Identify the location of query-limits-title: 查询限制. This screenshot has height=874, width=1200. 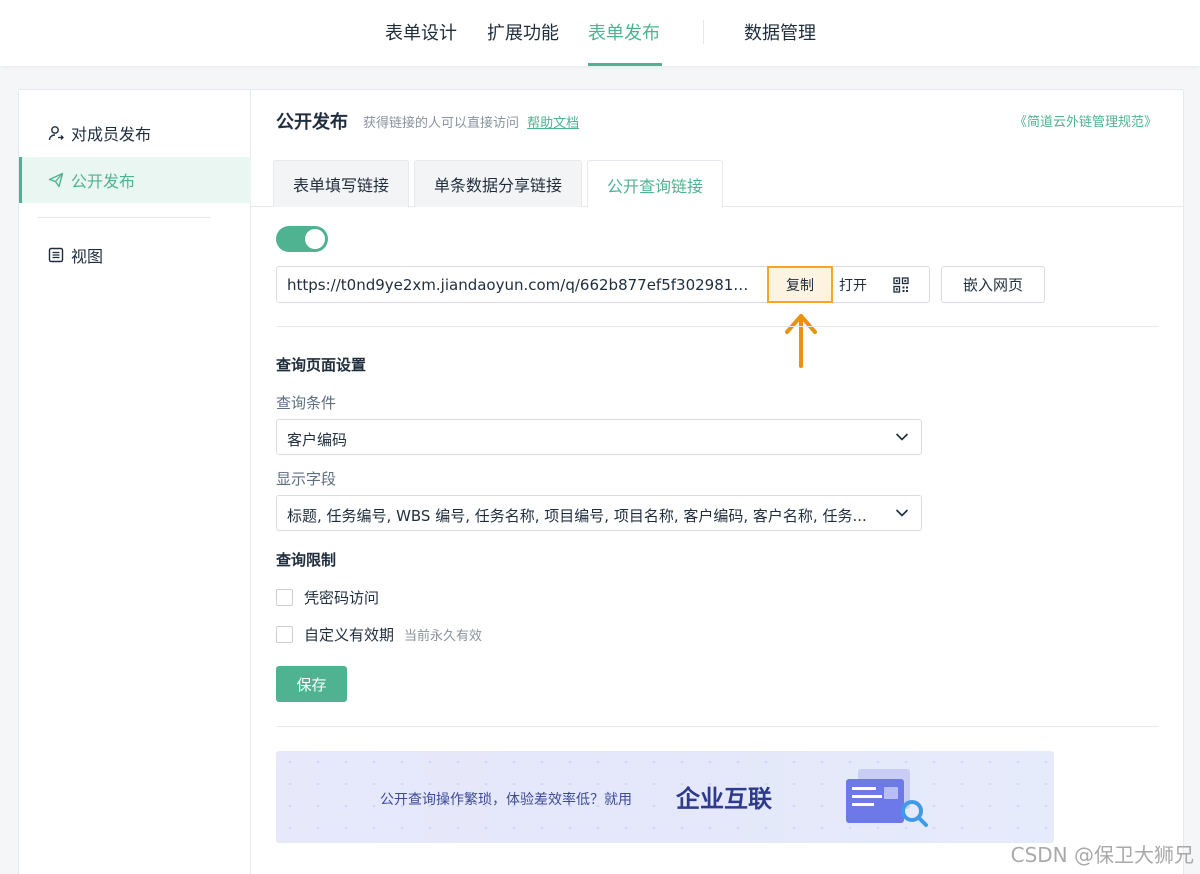
(306, 560).